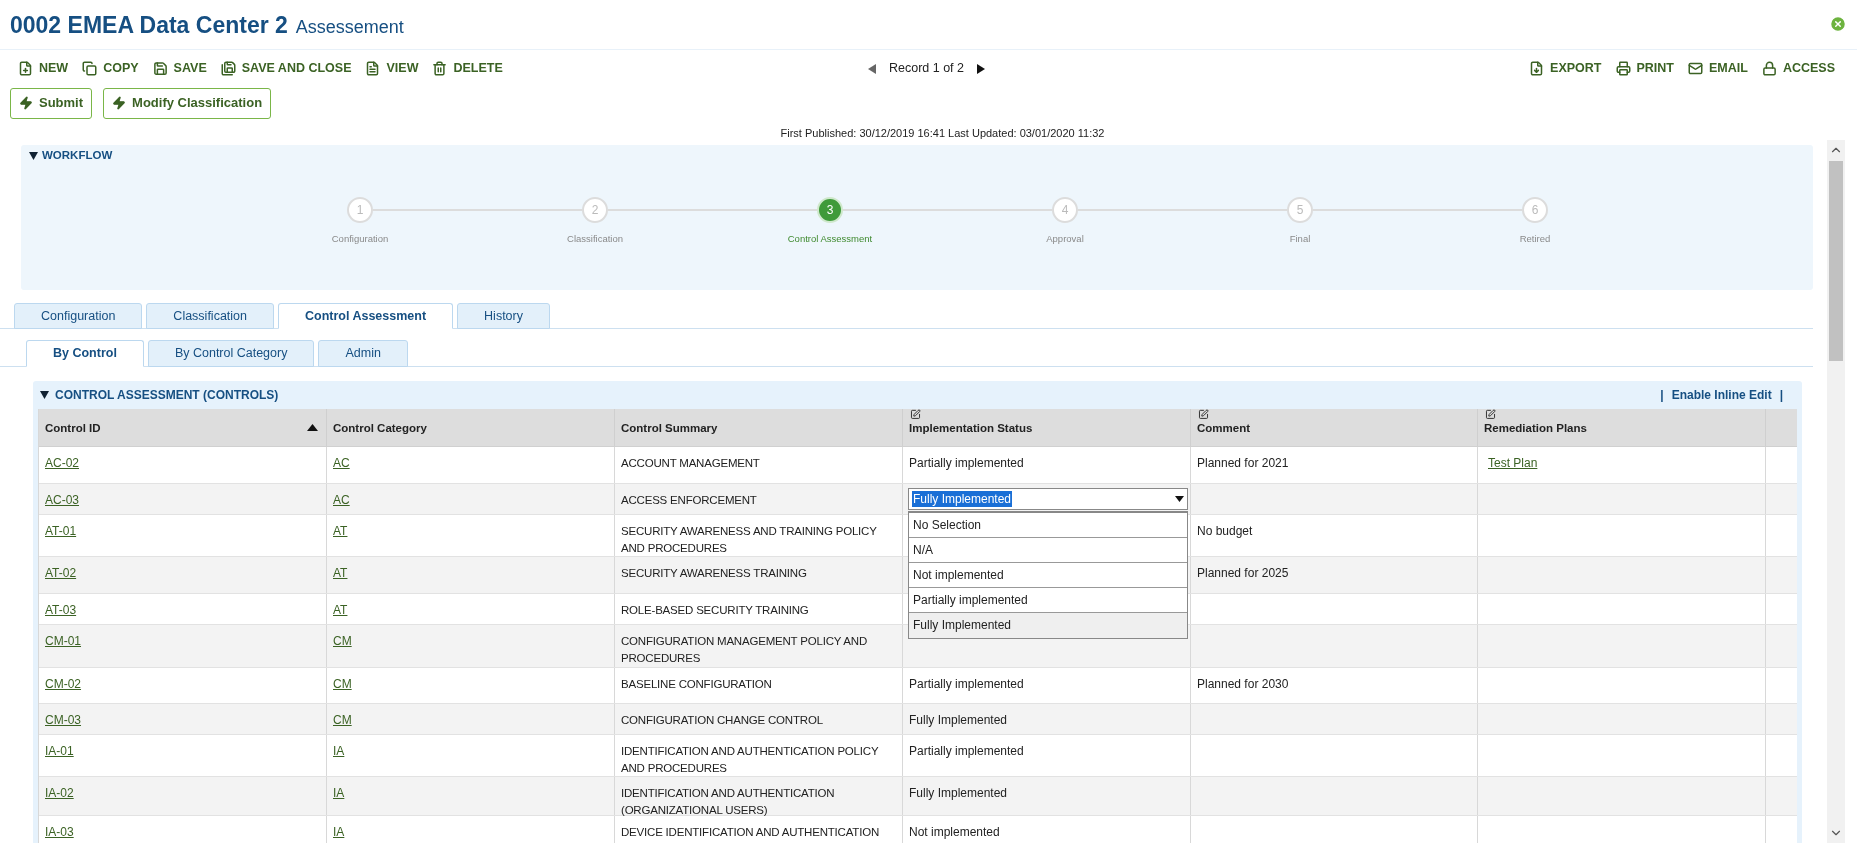 The image size is (1857, 843). Describe the element at coordinates (595, 239) in the screenshot. I see `step-label: Classification` at that location.